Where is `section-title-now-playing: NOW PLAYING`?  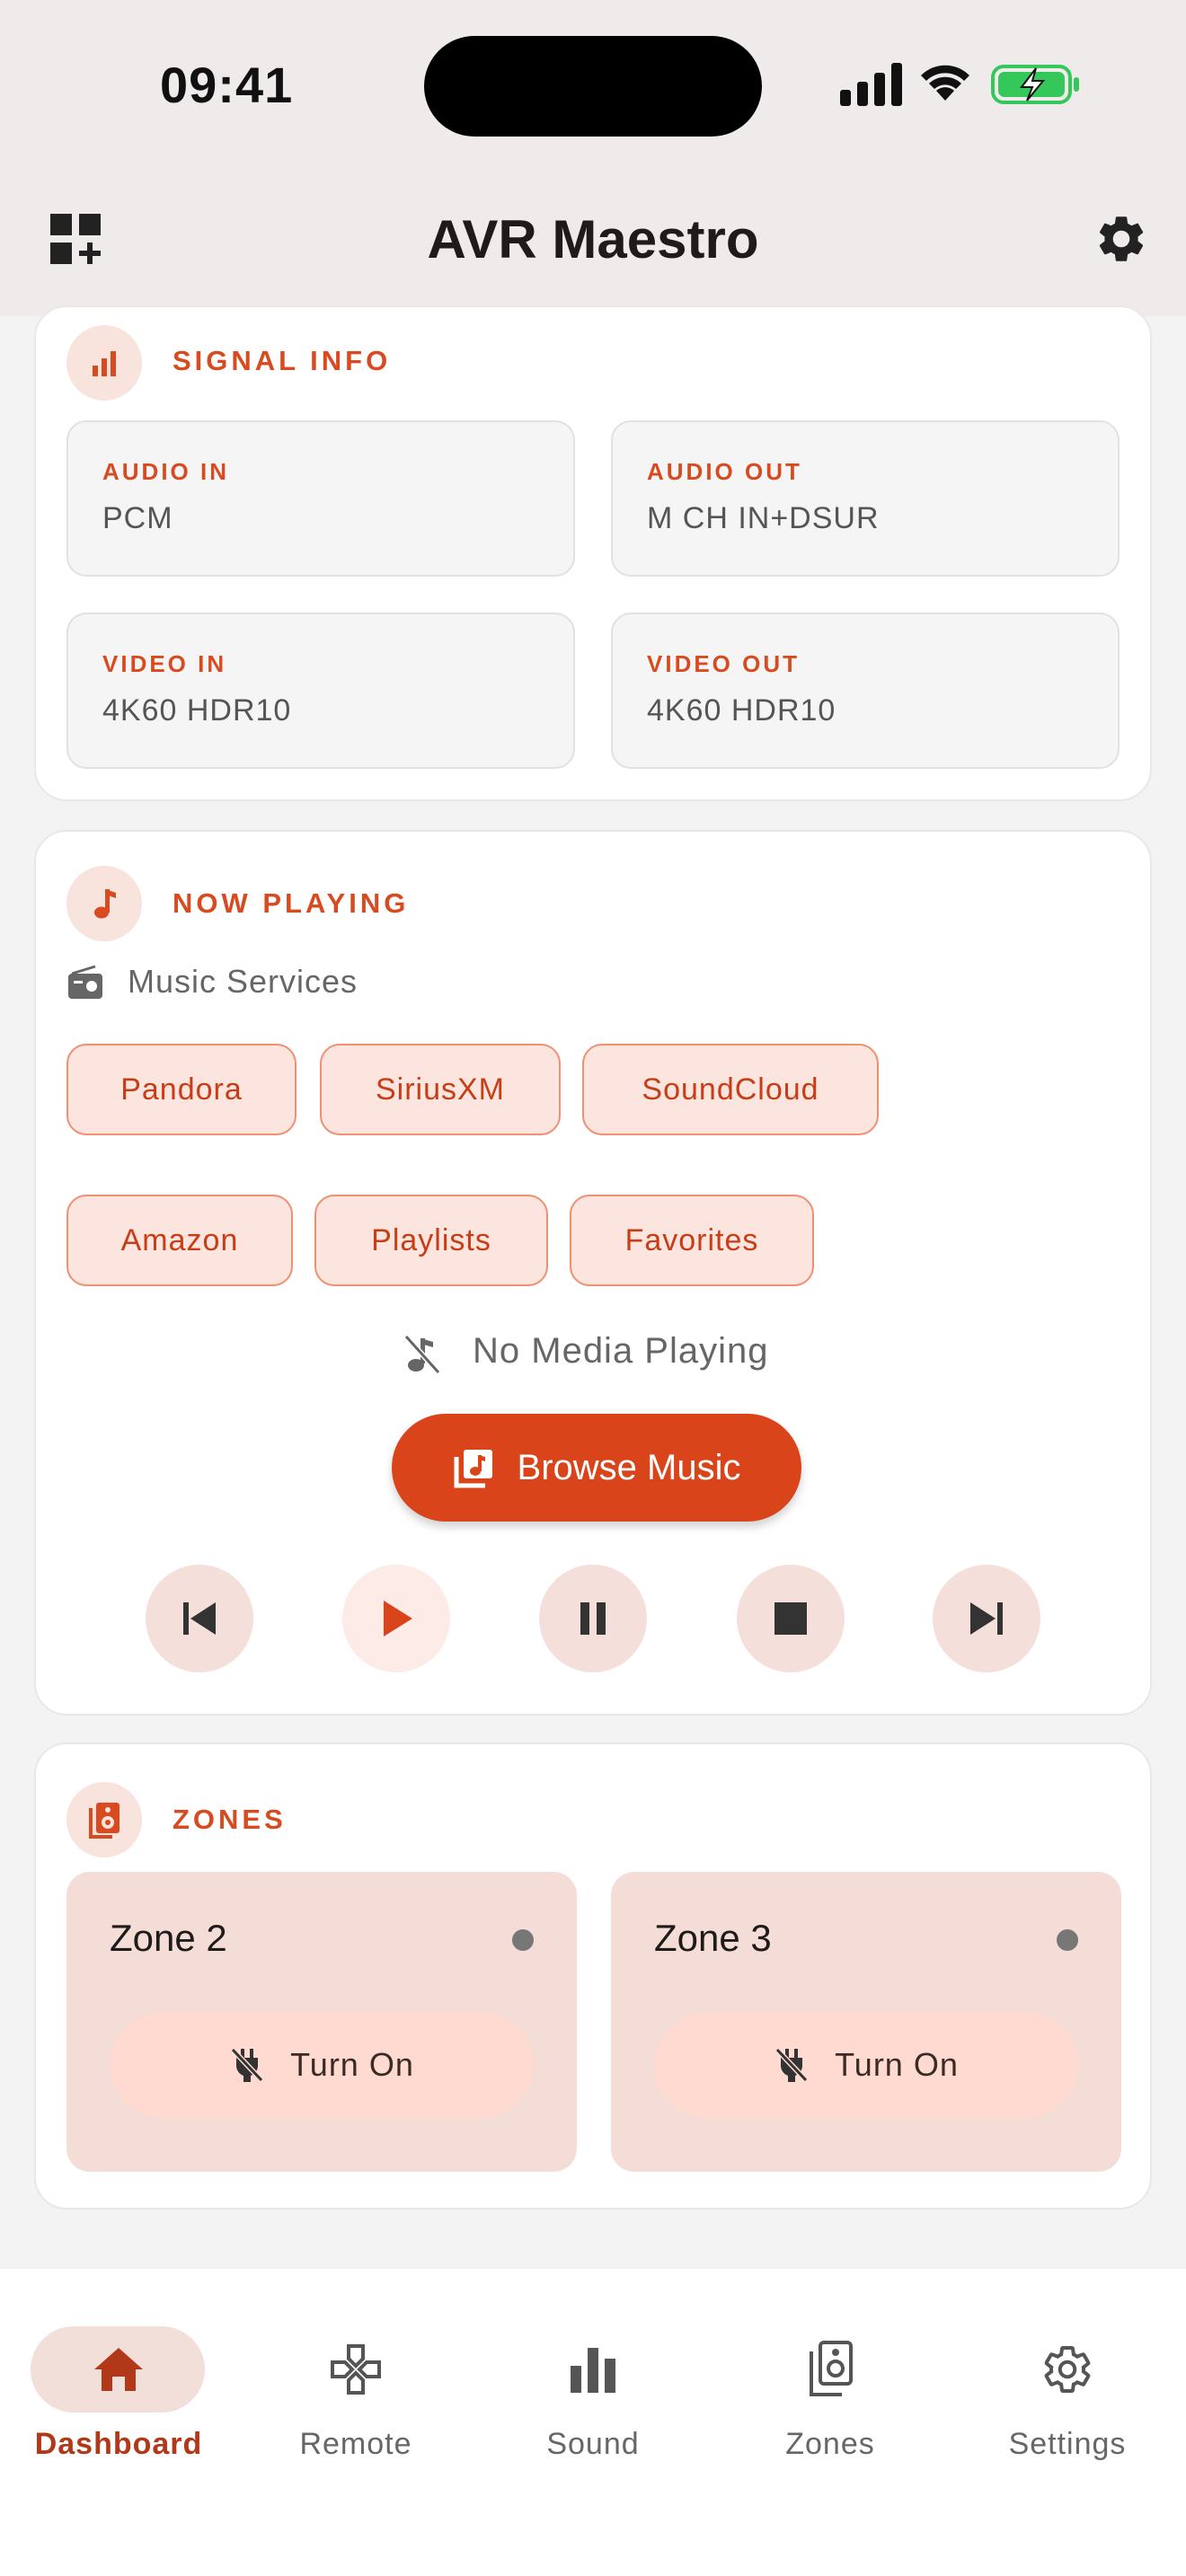
section-title-now-playing: NOW PLAYING is located at coordinates (291, 903).